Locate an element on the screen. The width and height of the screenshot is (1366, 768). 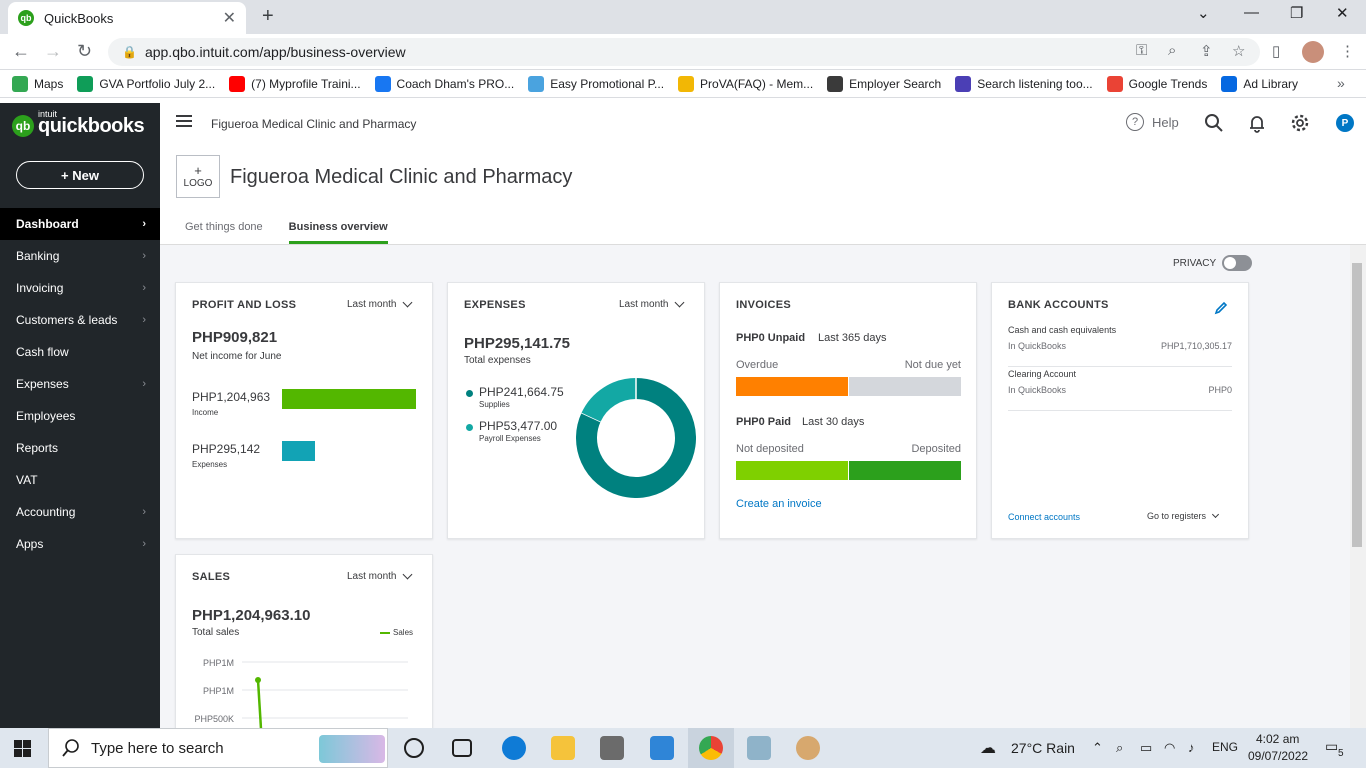
expenses-value: PHP295,142 is located at coordinates (226, 449).